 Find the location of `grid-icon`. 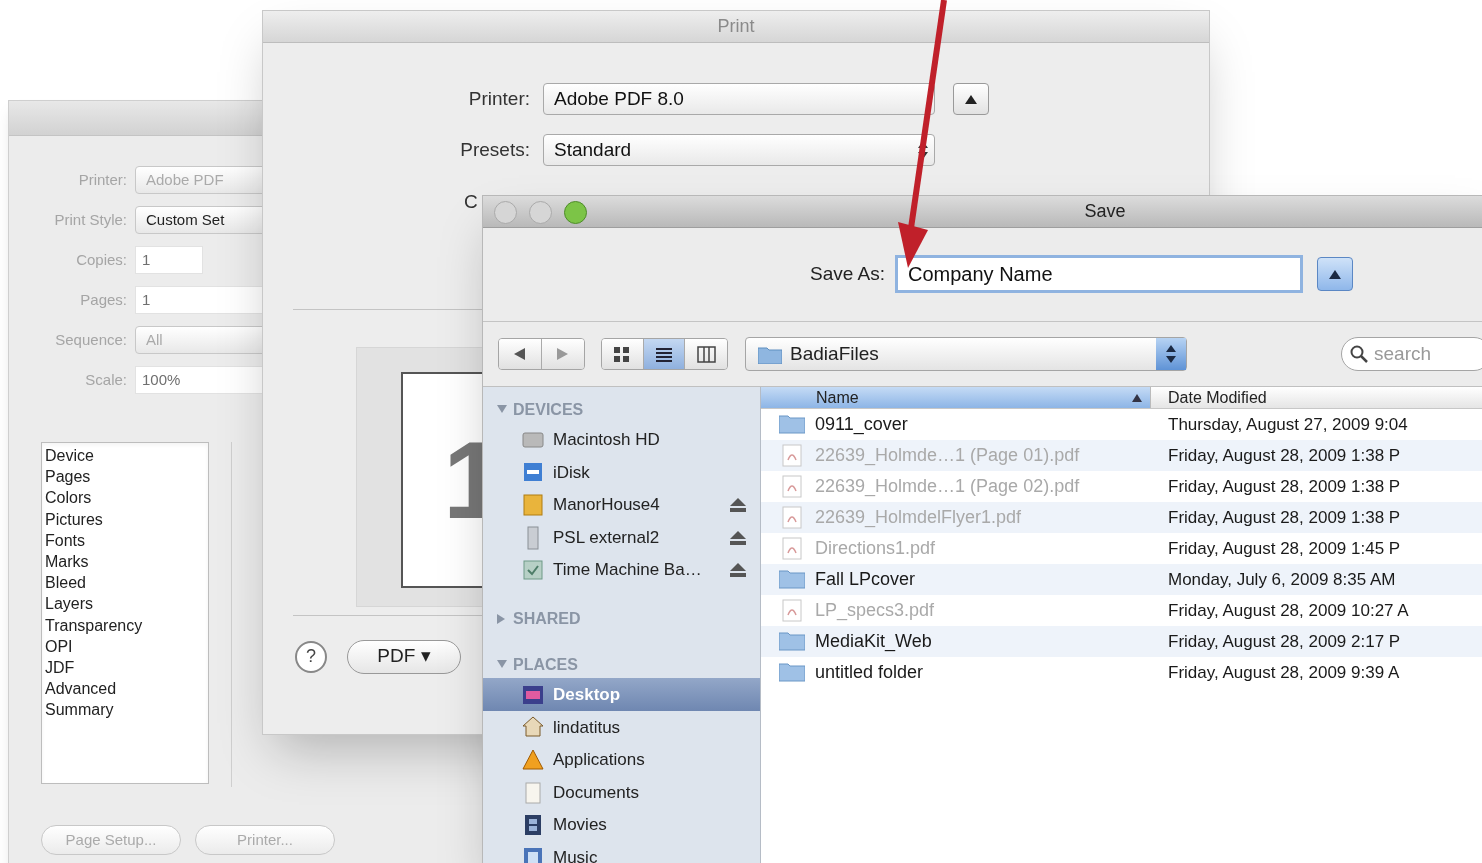

grid-icon is located at coordinates (622, 354).